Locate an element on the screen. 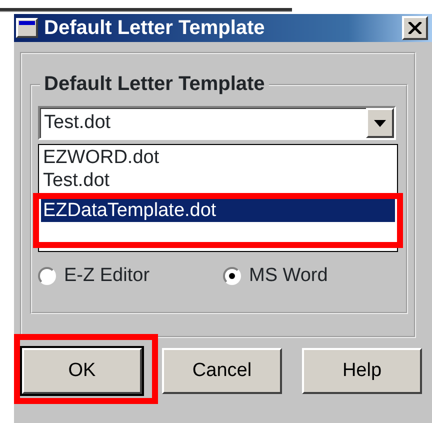 The width and height of the screenshot is (432, 423). list-item: EZWORD.dot is located at coordinates (218, 157).